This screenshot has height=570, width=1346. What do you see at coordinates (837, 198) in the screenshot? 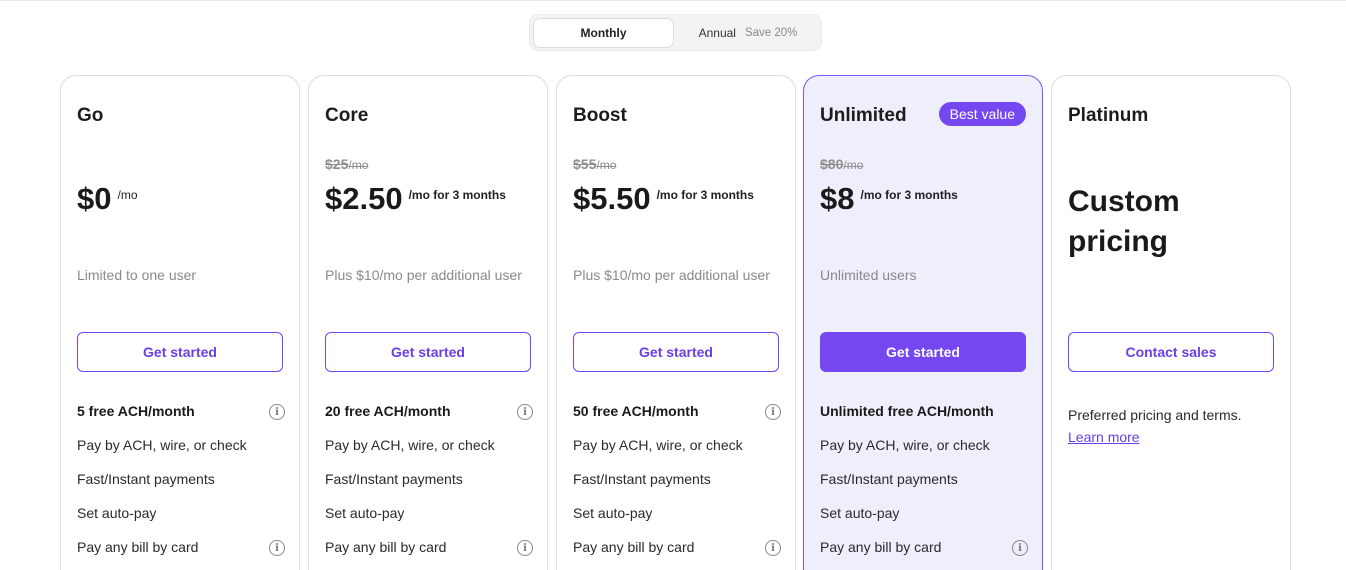
I see `price: $8` at bounding box center [837, 198].